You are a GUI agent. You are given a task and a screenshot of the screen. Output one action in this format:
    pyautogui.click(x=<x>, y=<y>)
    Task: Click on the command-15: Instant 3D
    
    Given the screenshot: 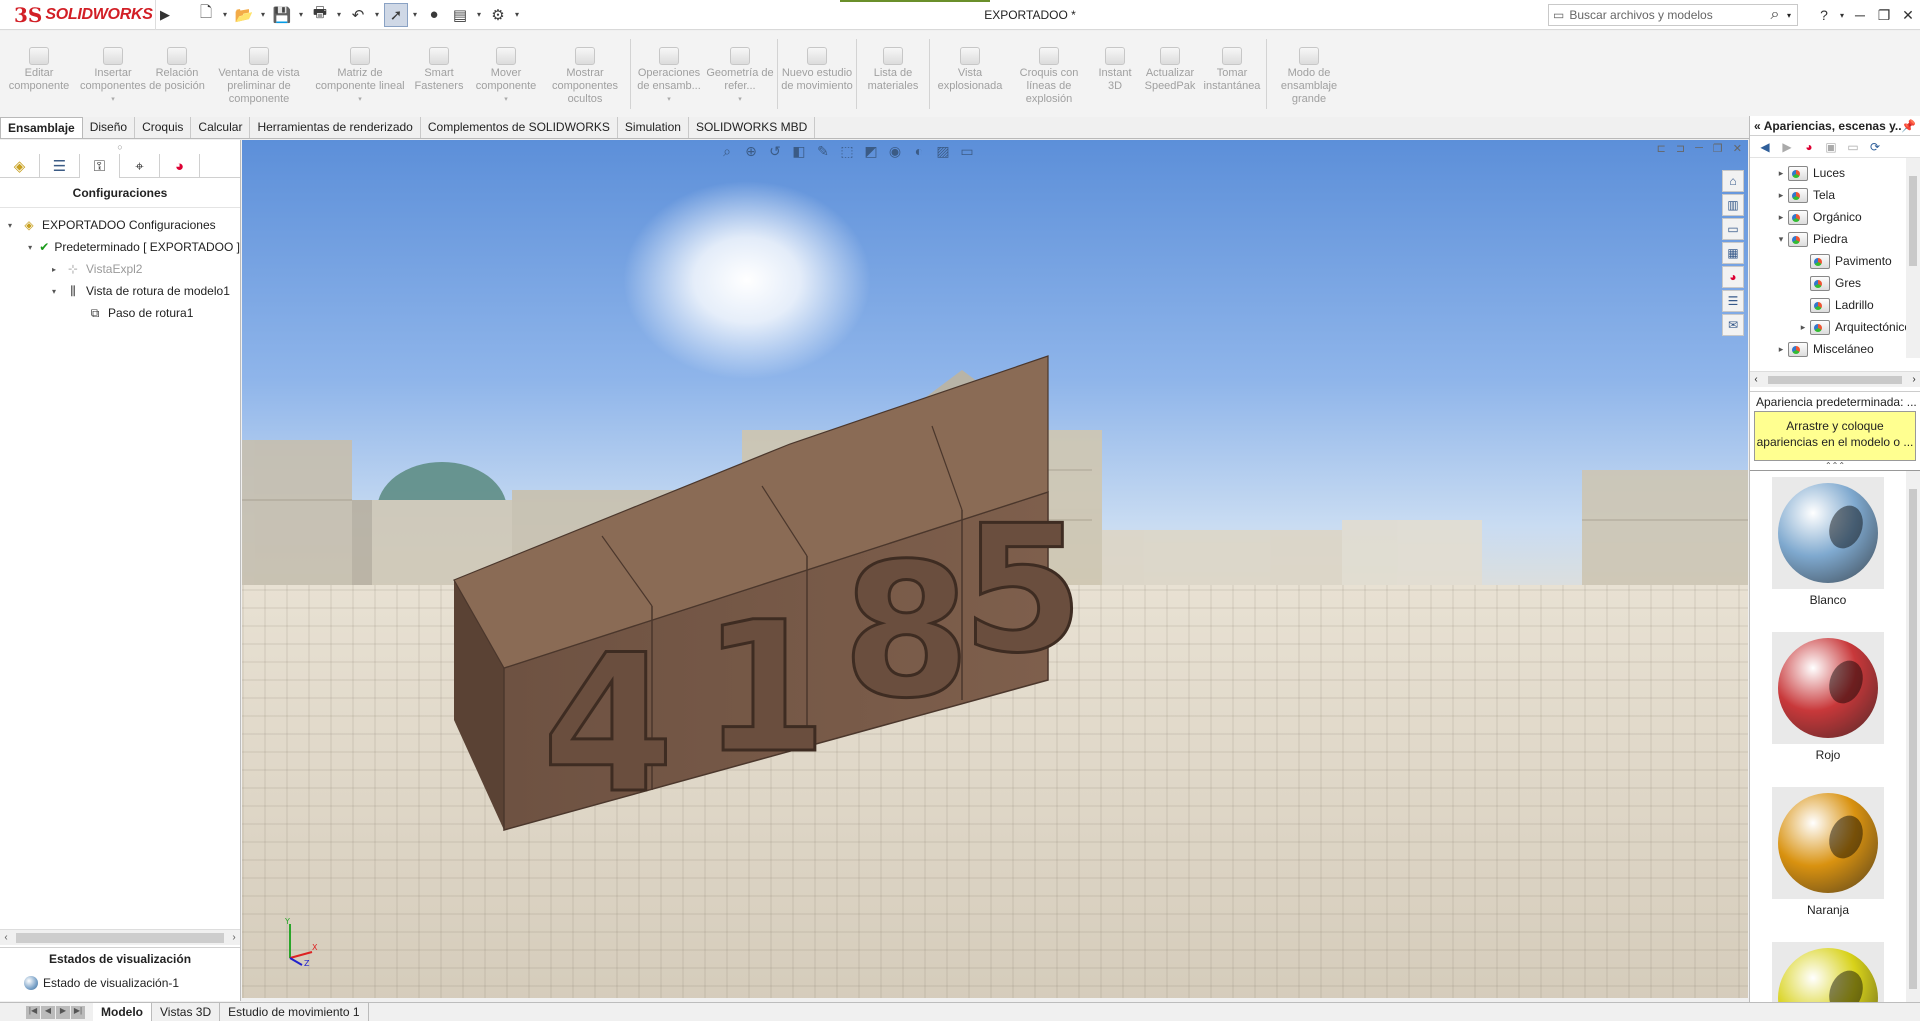 What is the action you would take?
    pyautogui.click(x=1115, y=74)
    